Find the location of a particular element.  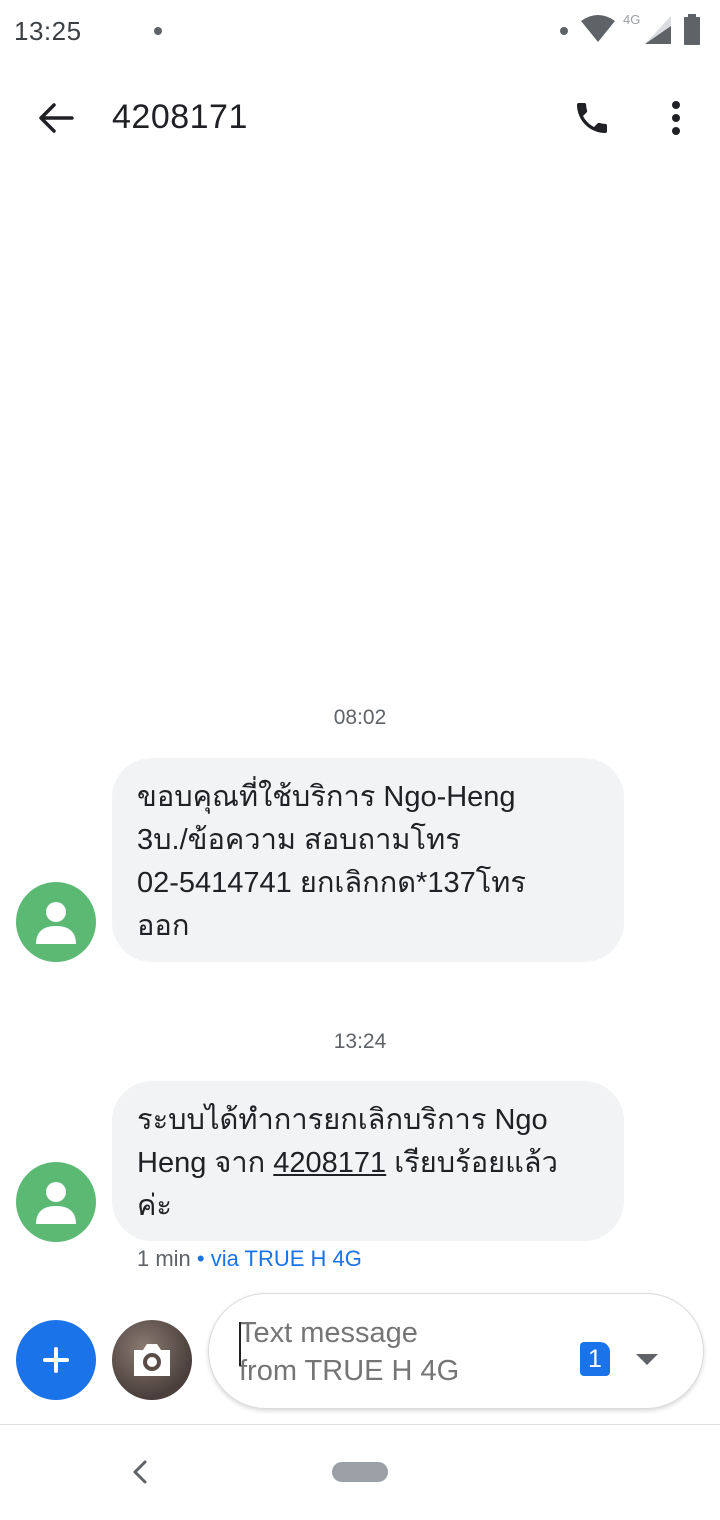

dropdown-arrow-icon is located at coordinates (647, 1359).